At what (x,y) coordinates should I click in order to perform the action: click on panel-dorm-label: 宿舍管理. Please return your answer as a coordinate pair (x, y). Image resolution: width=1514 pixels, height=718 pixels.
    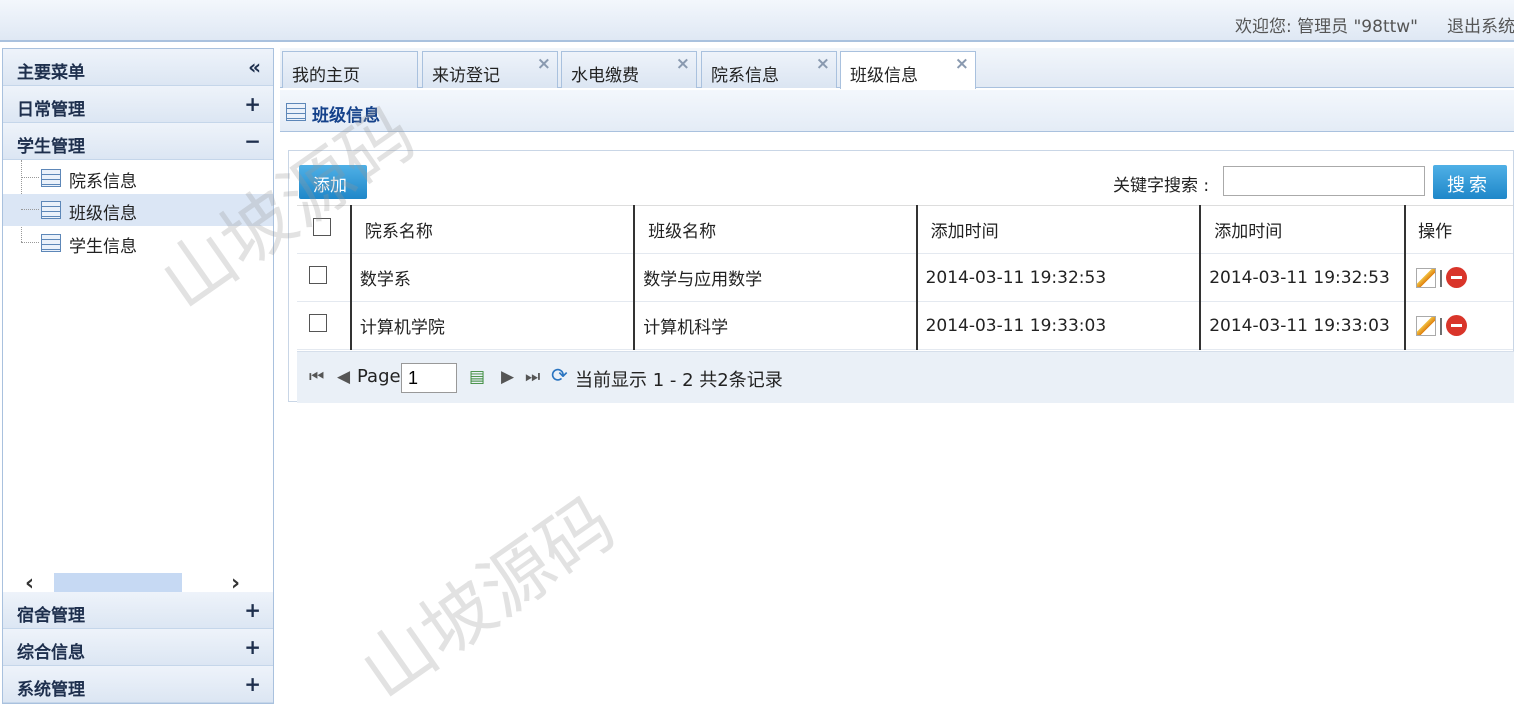
    Looking at the image, I should click on (51, 616).